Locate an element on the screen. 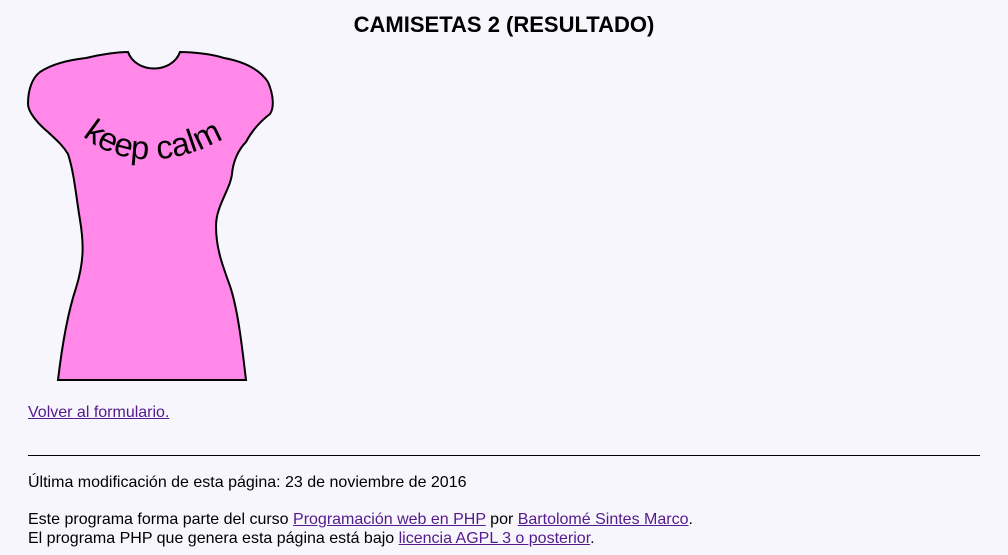 This screenshot has height=555, width=1008. author-link: Bartolomé Sintes Marco is located at coordinates (603, 519).